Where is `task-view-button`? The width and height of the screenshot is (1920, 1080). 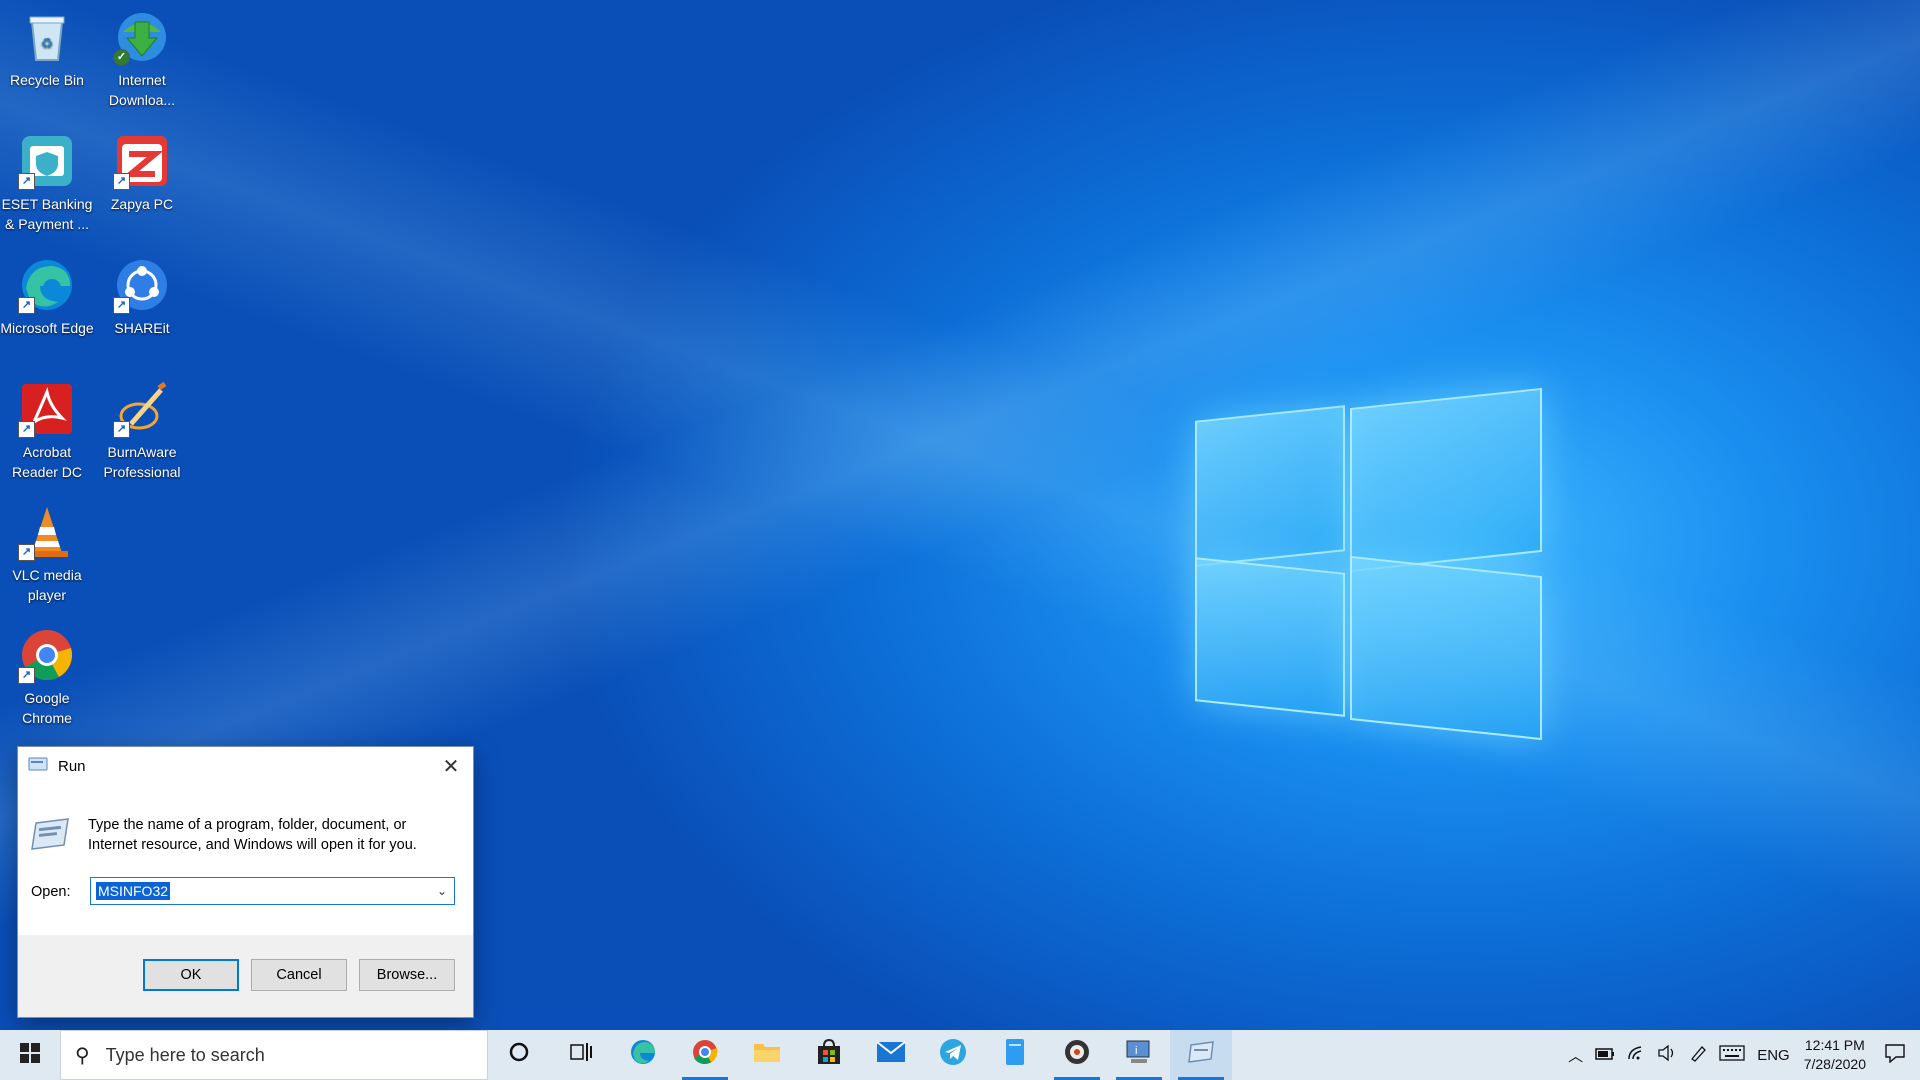 task-view-button is located at coordinates (581, 1055).